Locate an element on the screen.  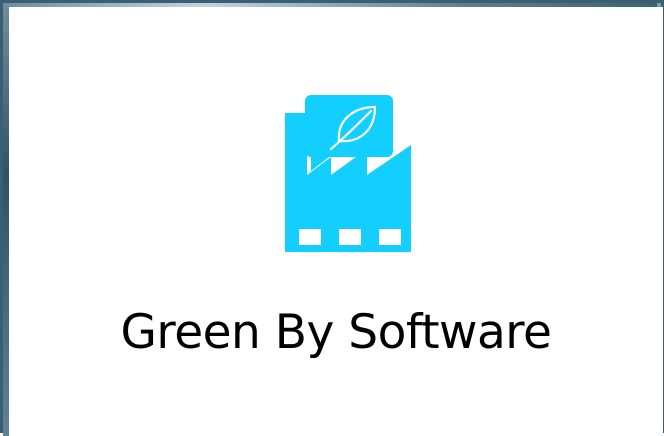
brand-title: Green By Software is located at coordinates (336, 332).